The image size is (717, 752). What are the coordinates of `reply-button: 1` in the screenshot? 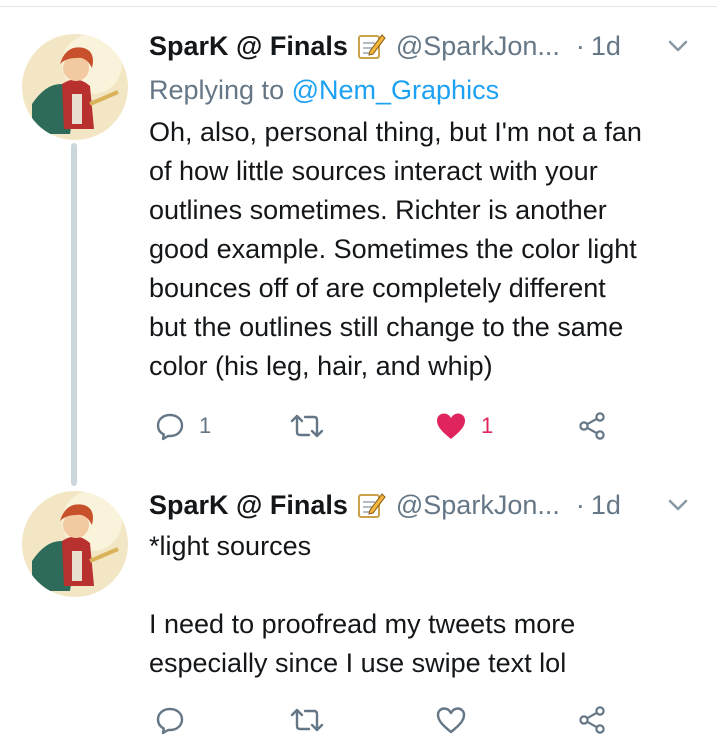 It's located at (183, 426).